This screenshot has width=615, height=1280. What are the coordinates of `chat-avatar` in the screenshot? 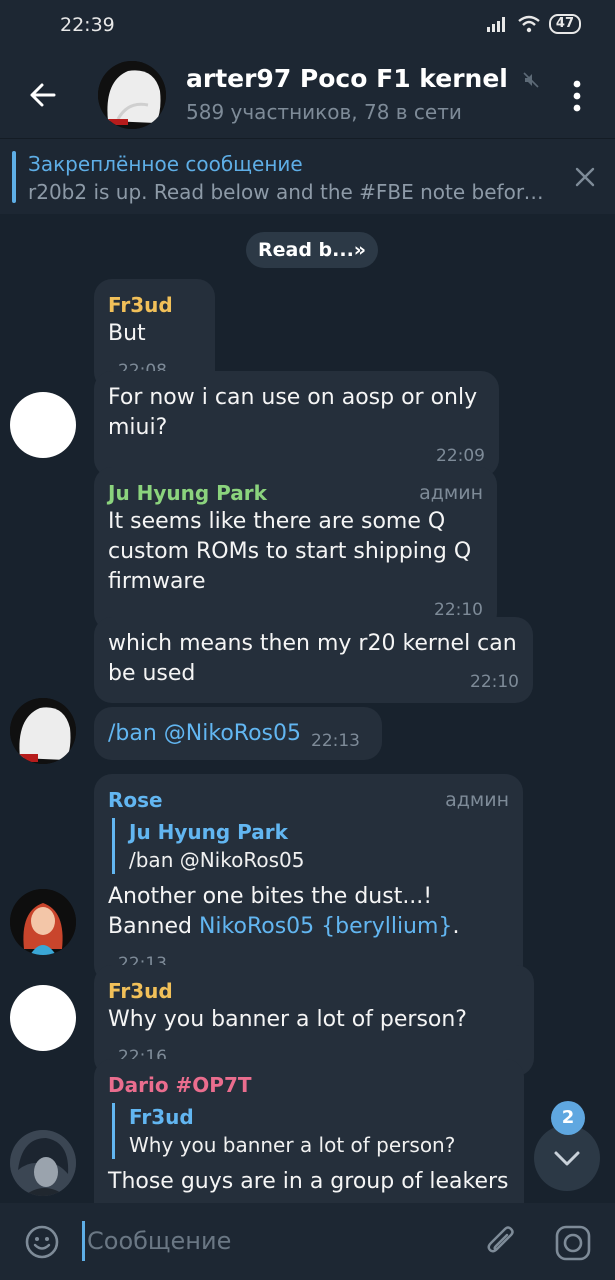 It's located at (132, 95).